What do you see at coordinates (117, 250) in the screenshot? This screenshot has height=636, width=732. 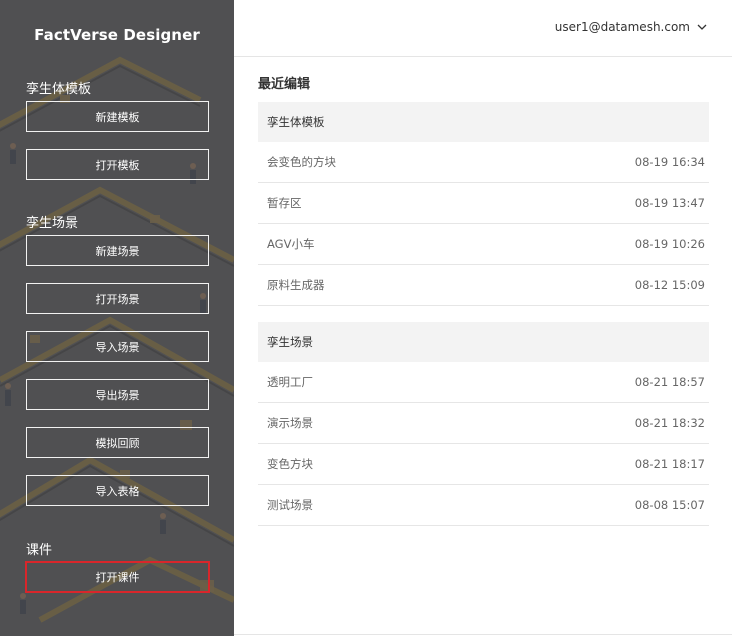 I see `new-scene-button: 新建场景` at bounding box center [117, 250].